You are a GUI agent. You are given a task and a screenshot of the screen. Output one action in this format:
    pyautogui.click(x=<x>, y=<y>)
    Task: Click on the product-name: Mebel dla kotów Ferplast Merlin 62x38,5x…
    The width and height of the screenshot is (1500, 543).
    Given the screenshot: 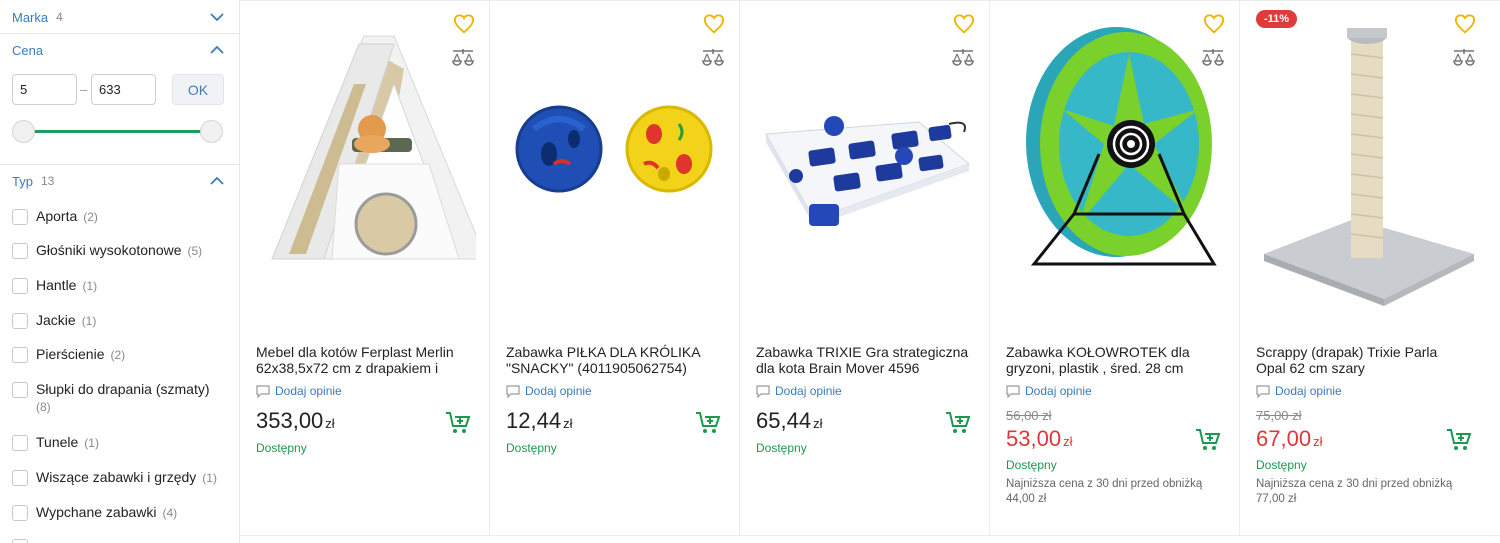 What is the action you would take?
    pyautogui.click(x=363, y=360)
    